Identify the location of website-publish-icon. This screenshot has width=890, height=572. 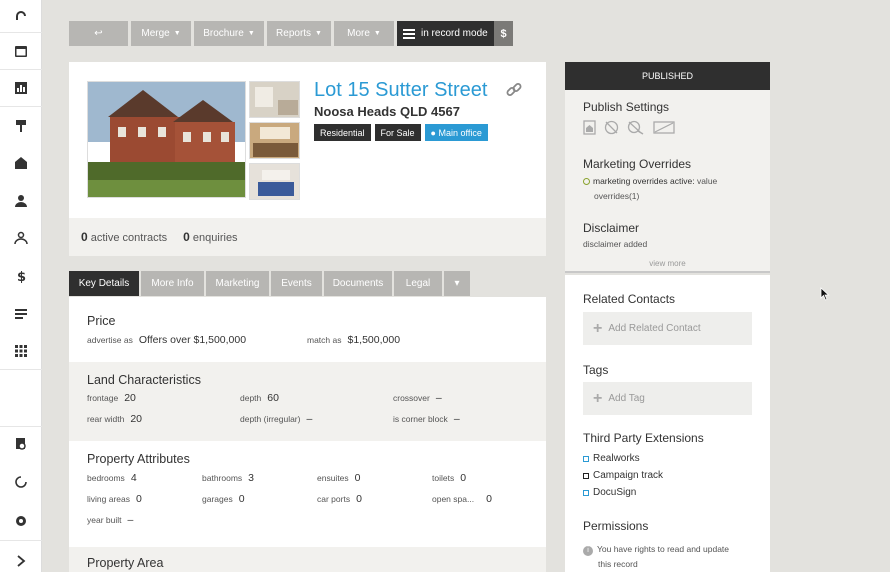
(589, 127).